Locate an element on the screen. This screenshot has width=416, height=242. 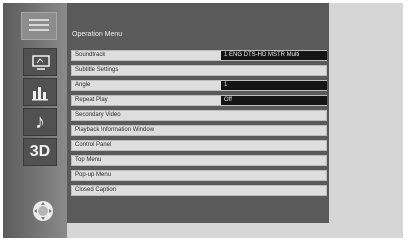
menu-item-top-menu: Top Menu is located at coordinates (199, 160).